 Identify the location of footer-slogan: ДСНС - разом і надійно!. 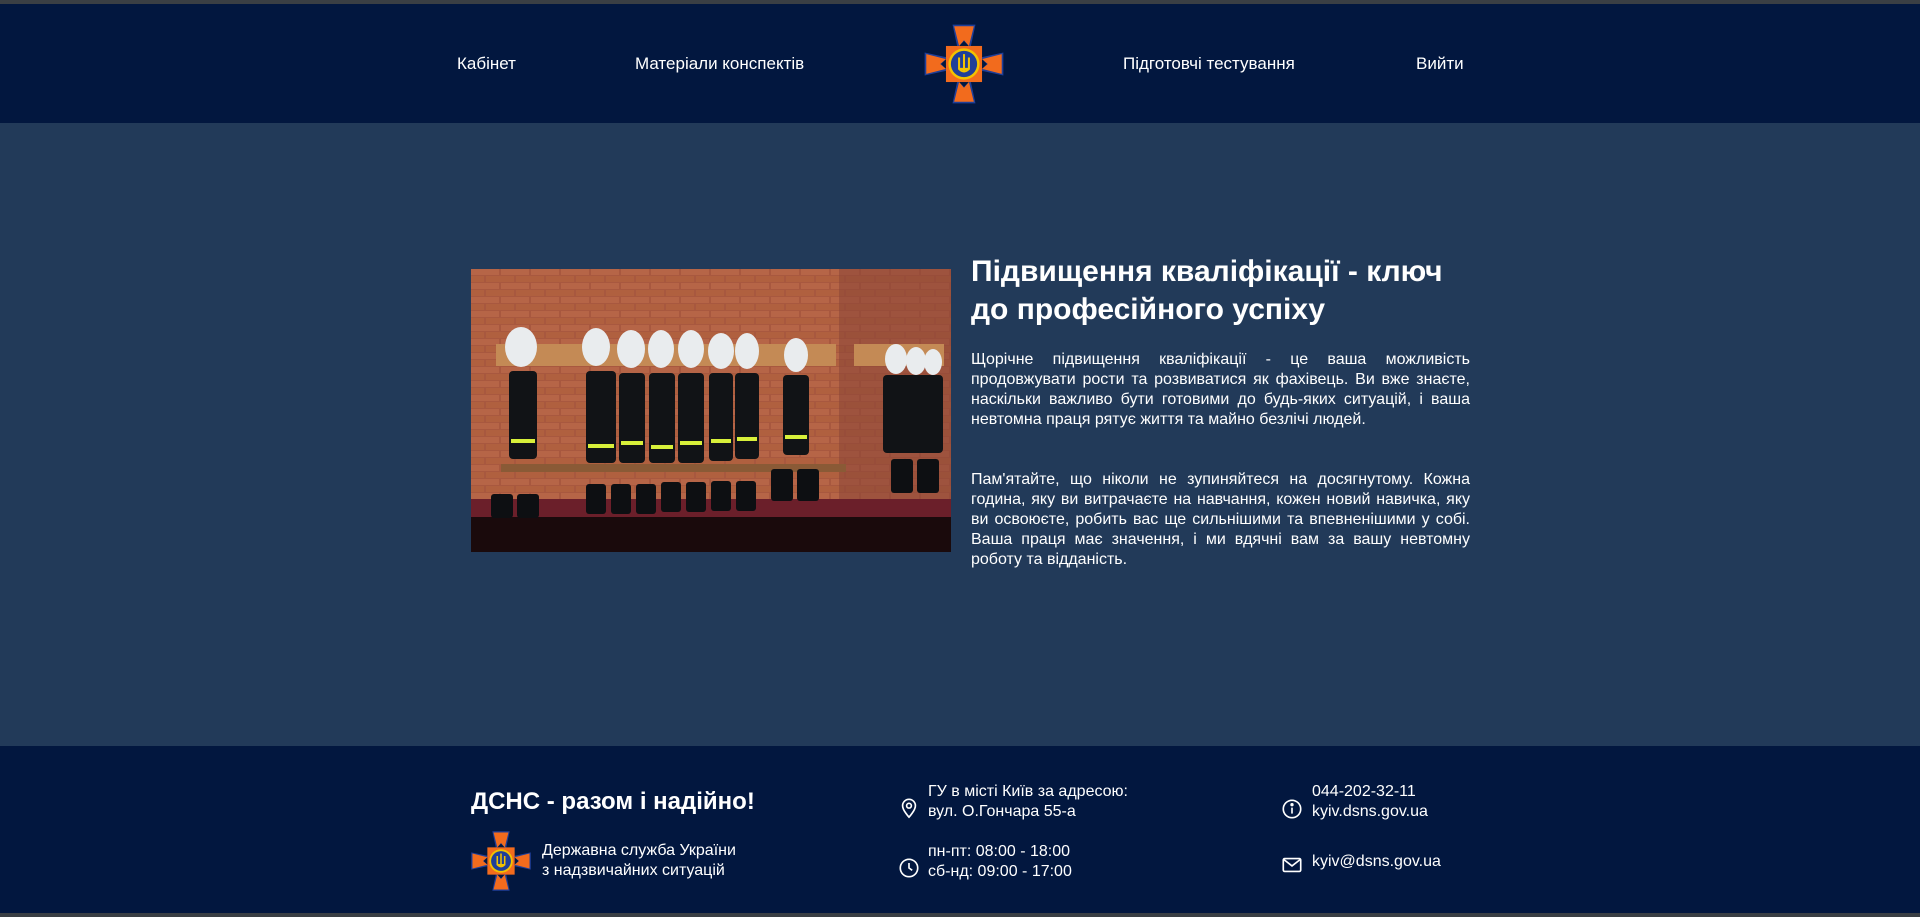
(613, 801).